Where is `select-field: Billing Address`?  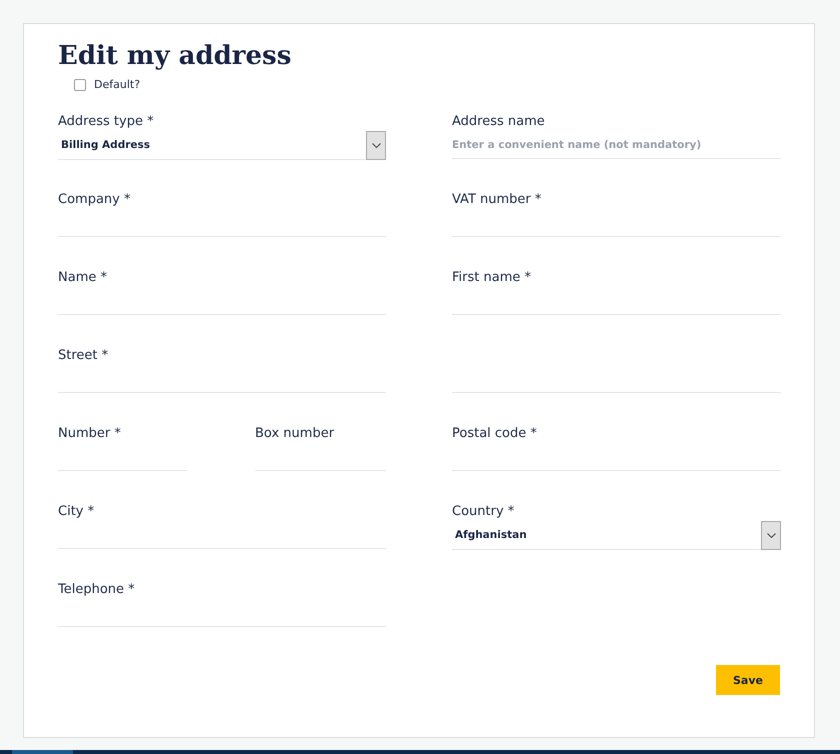
select-field: Billing Address is located at coordinates (222, 145).